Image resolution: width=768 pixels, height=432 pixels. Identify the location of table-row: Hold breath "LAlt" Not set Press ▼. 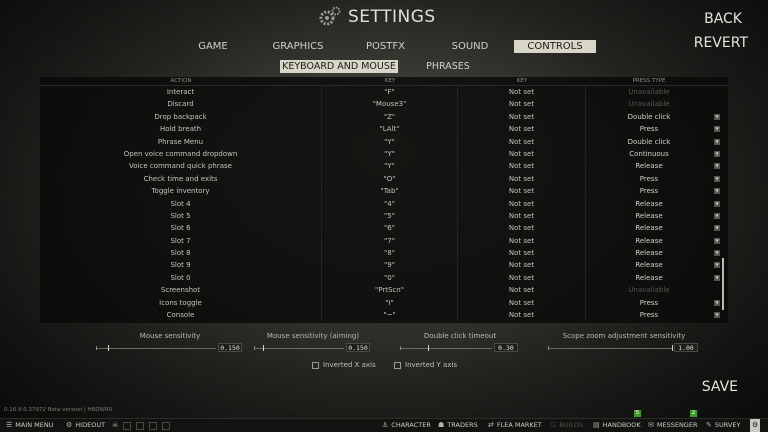
(384, 129).